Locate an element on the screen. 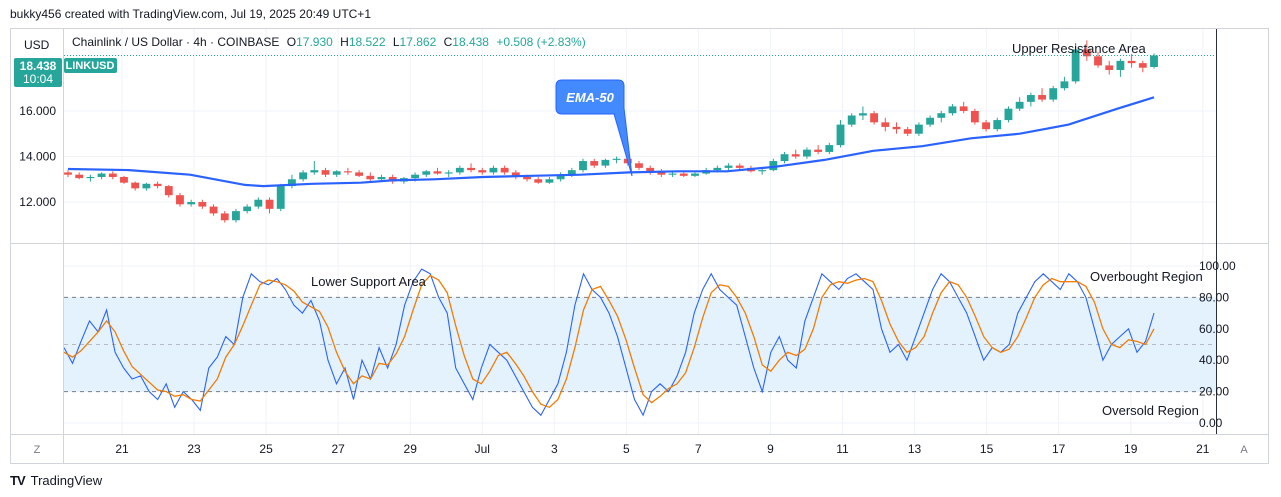 The image size is (1281, 497). oscillator-tick-label: 100.00 is located at coordinates (1217, 266).